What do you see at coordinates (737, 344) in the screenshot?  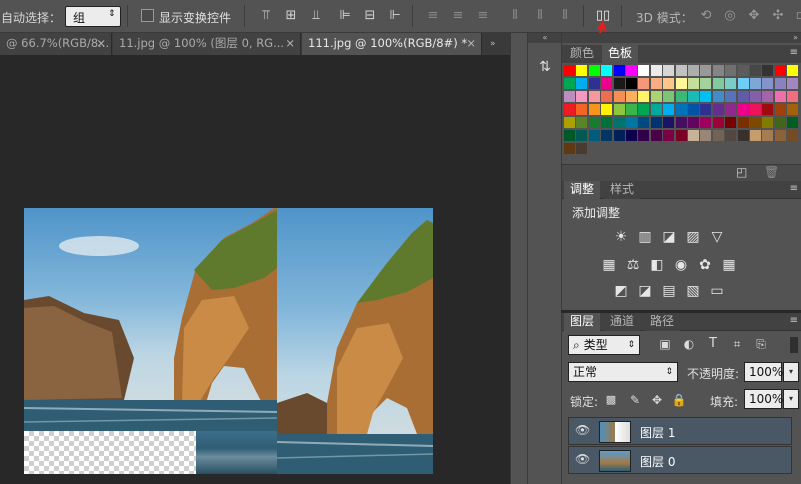 I see `filter-shape-icon: ⌗` at bounding box center [737, 344].